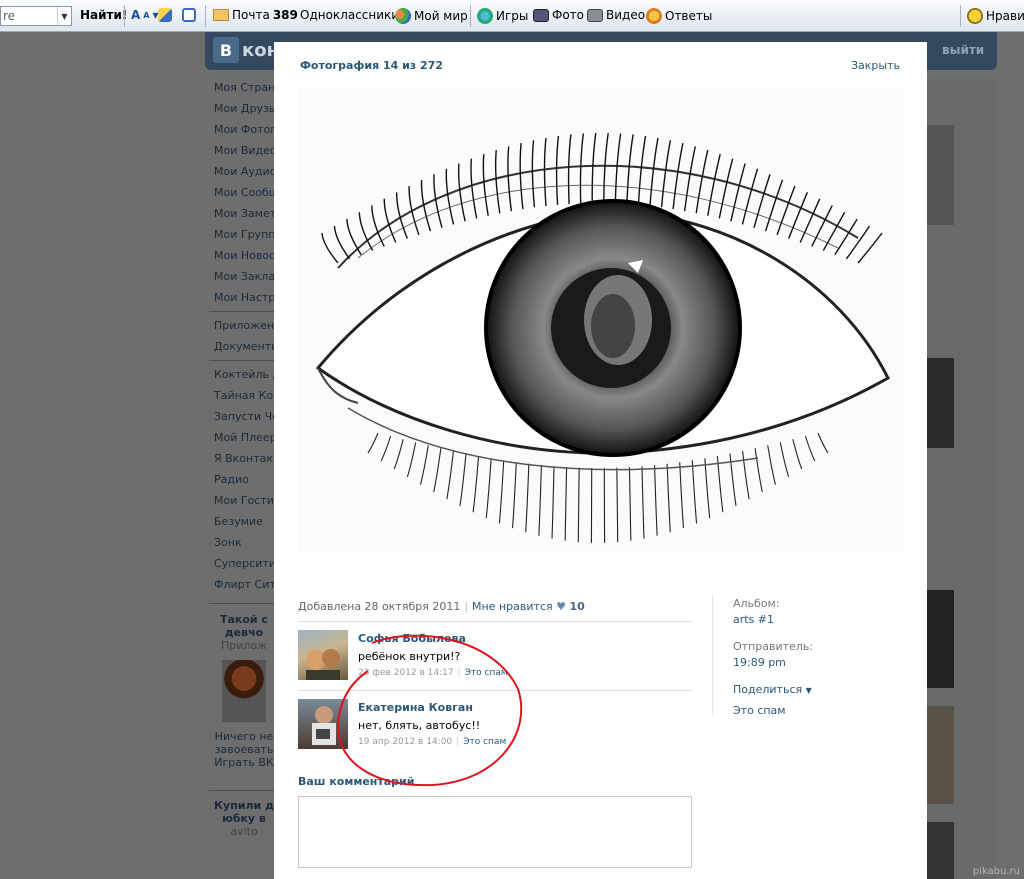 The width and height of the screenshot is (1024, 879). What do you see at coordinates (244, 237) in the screenshot?
I see `left-menu-item: Мои Группы` at bounding box center [244, 237].